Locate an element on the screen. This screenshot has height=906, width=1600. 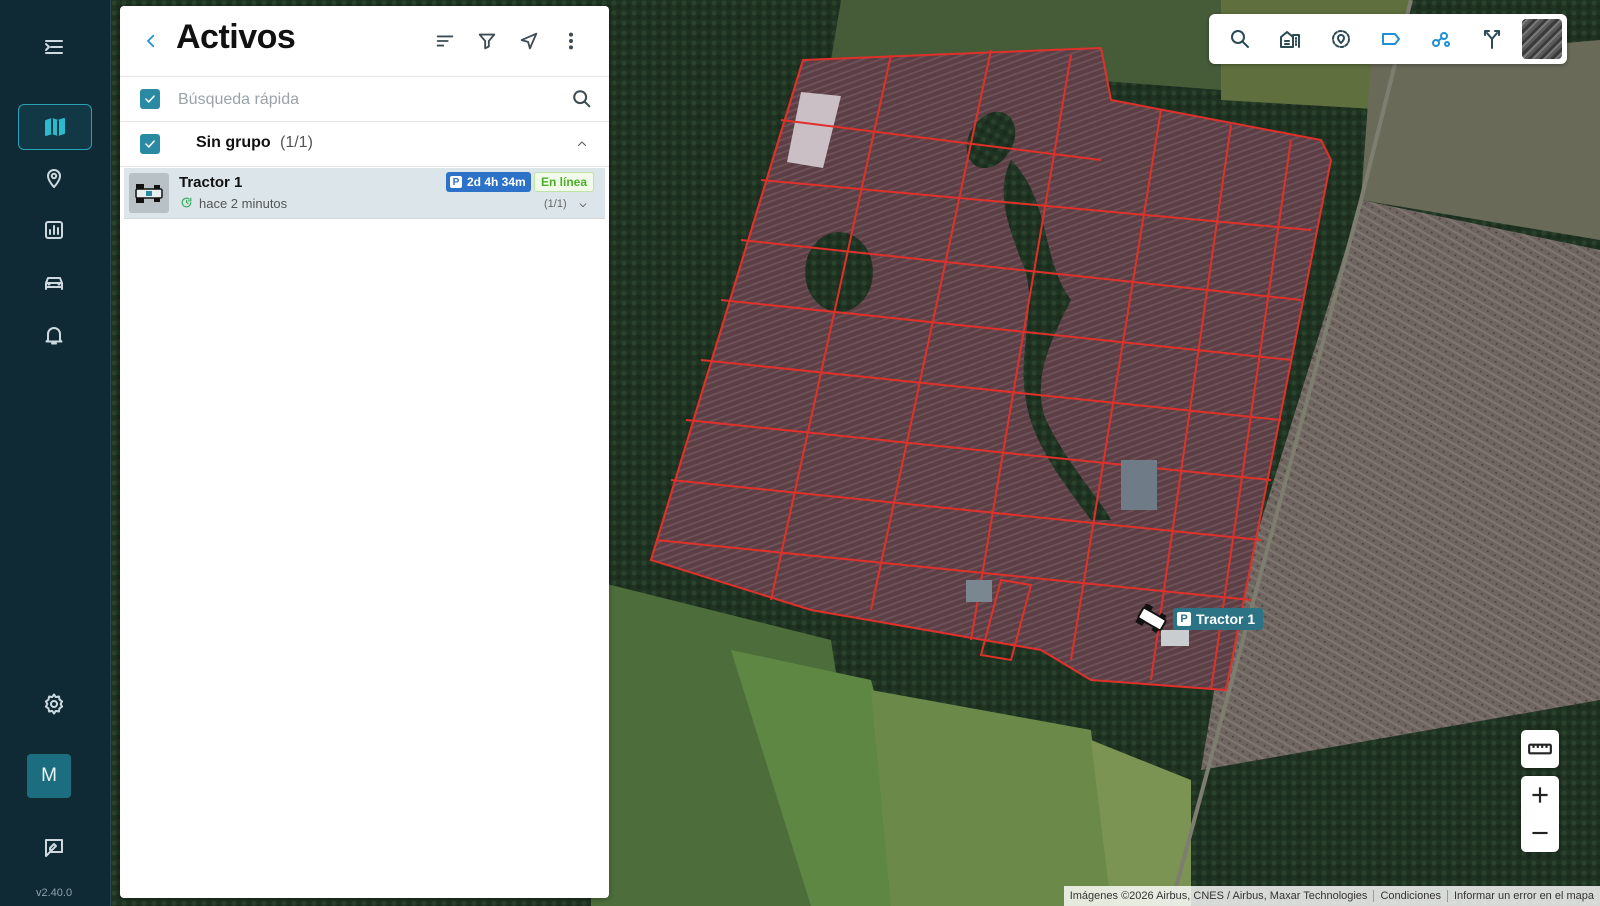
back-button is located at coordinates (151, 41).